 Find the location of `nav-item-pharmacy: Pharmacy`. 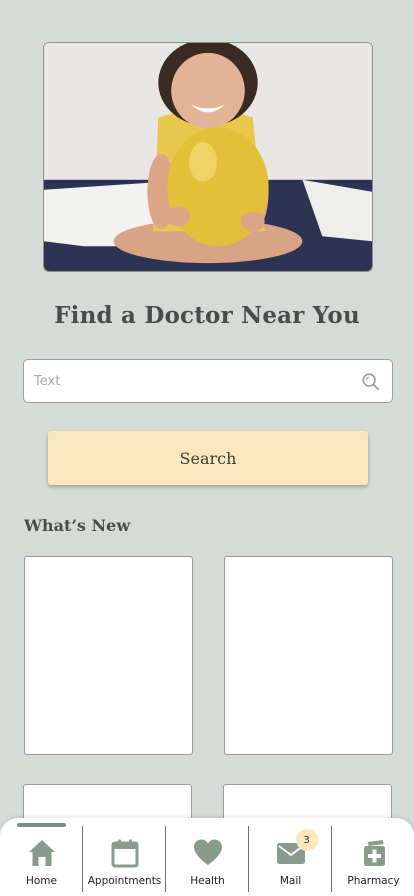

nav-item-pharmacy: Pharmacy is located at coordinates (373, 861).